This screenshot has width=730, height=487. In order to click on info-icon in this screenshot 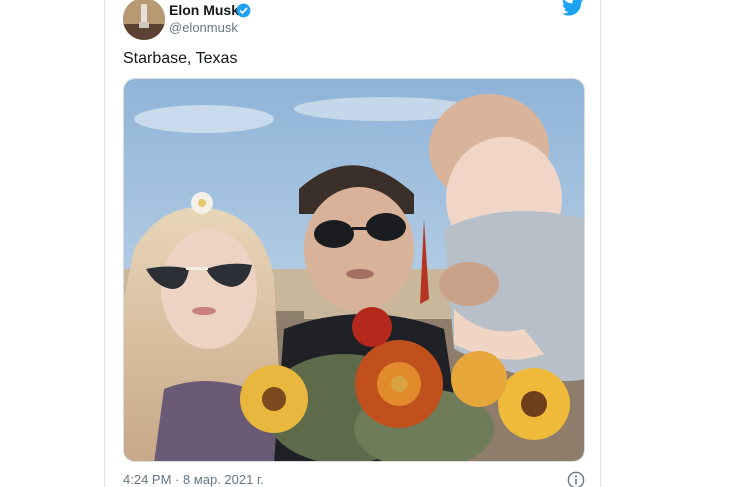, I will do `click(576, 479)`.